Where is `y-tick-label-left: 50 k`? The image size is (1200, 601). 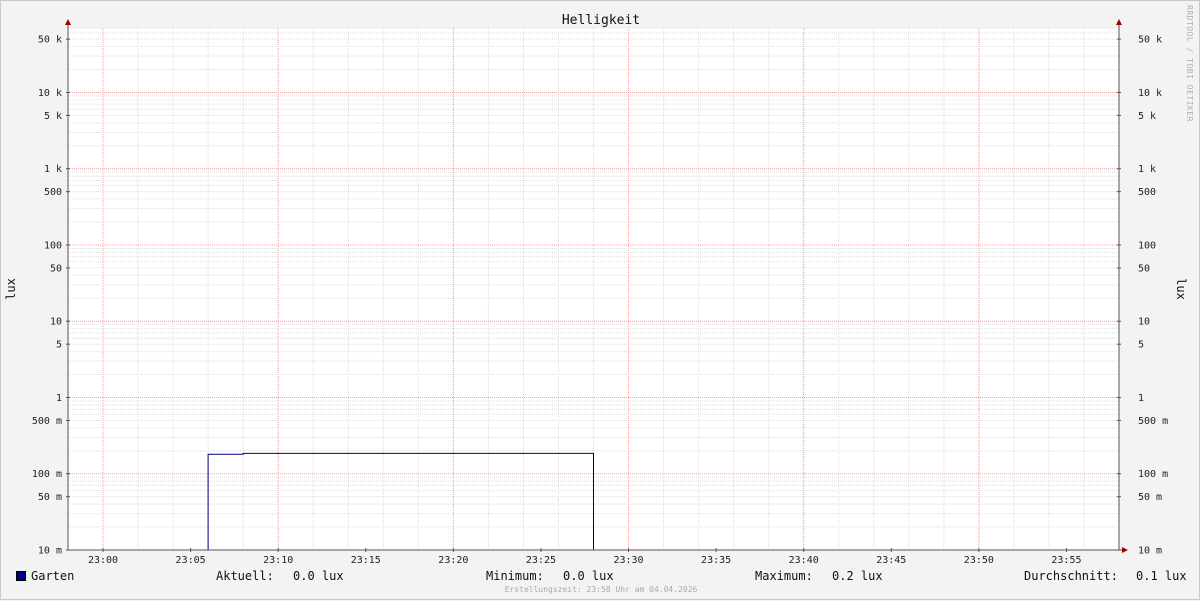 y-tick-label-left: 50 k is located at coordinates (50, 40).